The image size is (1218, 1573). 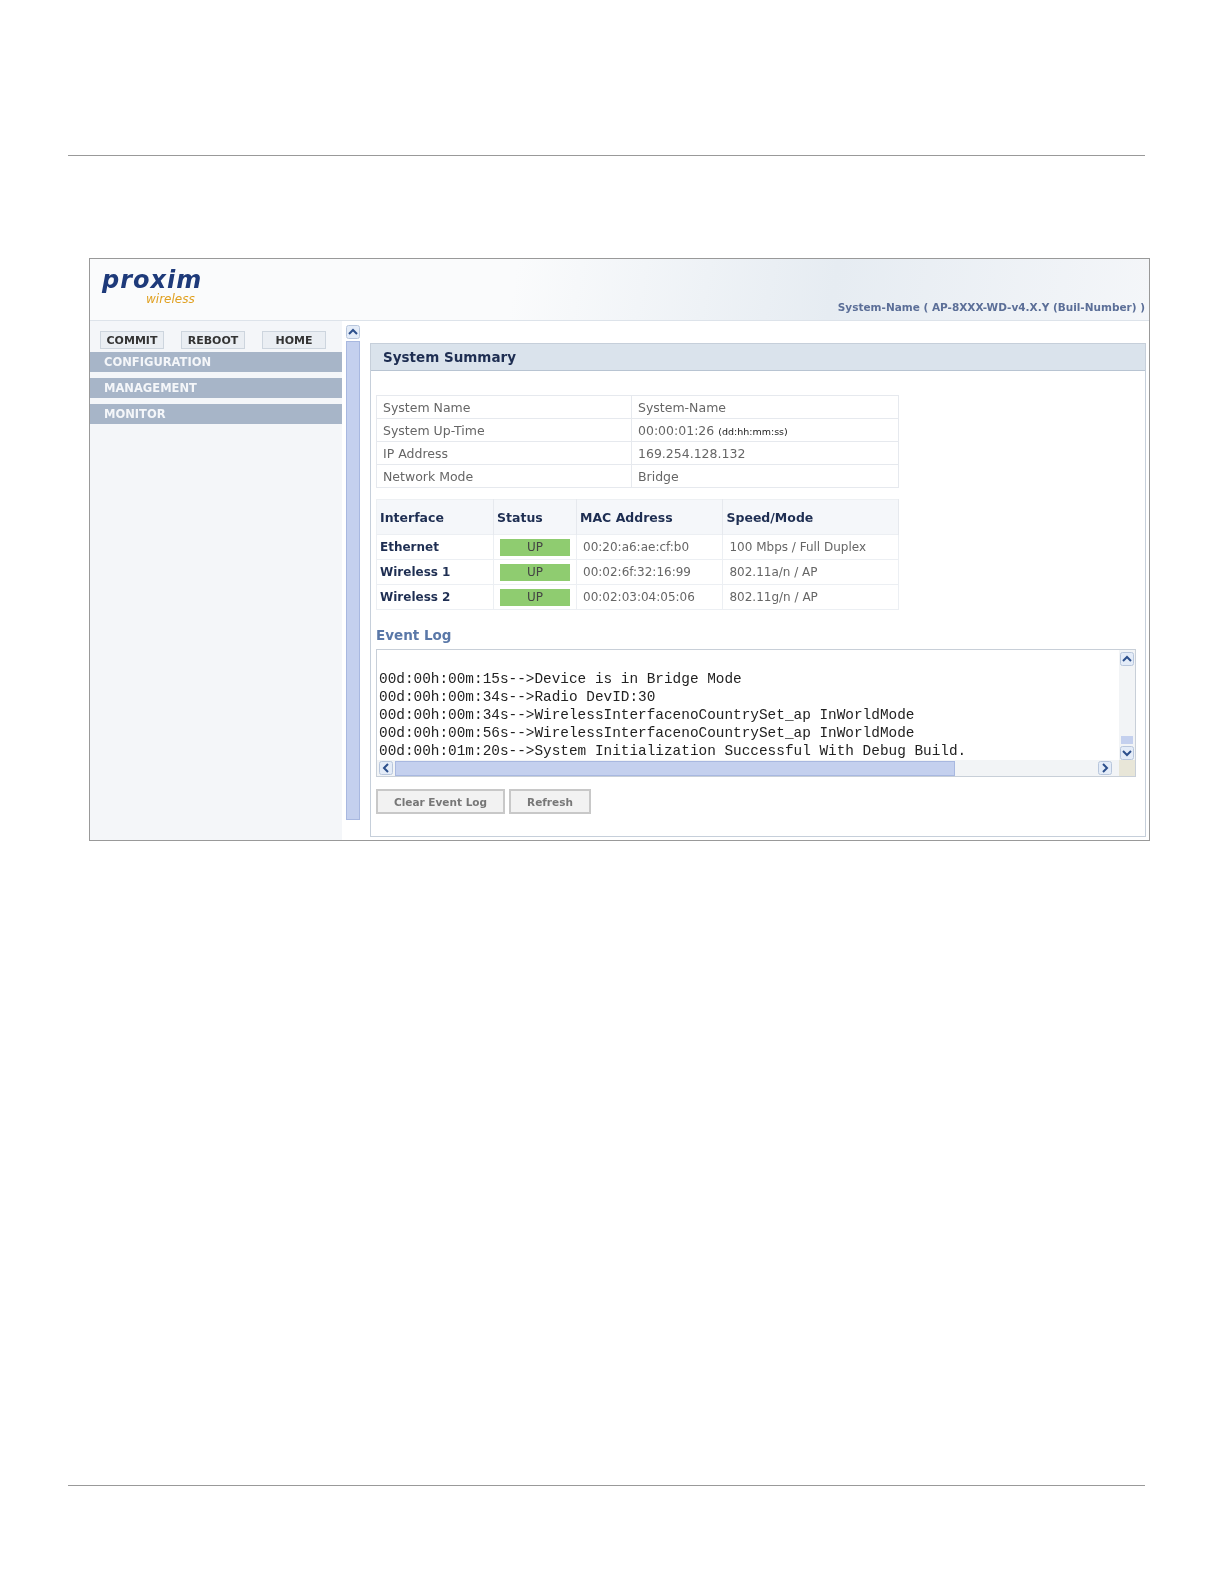 I want to click on table-cell: 802.11g/n / AP, so click(x=810, y=597).